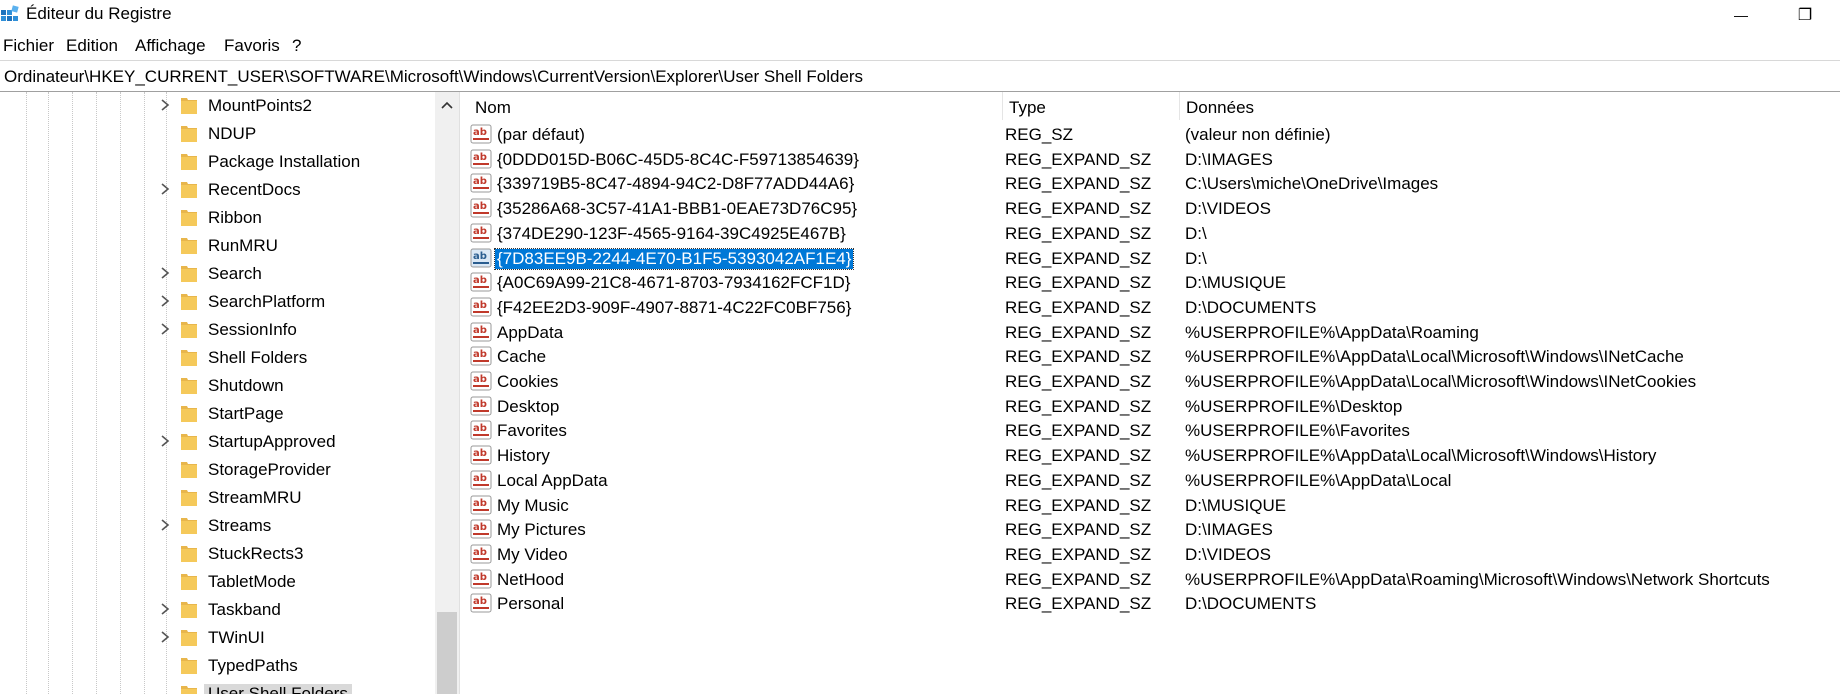 This screenshot has width=1840, height=694. I want to click on tree-item: RunMRU, so click(218, 246).